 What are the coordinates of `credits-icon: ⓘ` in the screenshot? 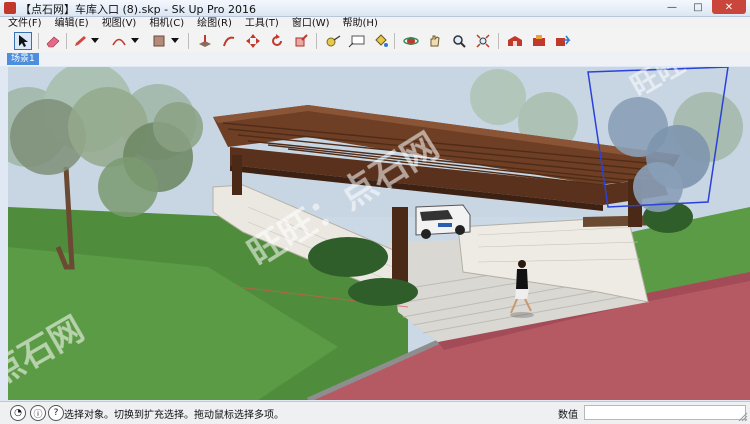 It's located at (38, 413).